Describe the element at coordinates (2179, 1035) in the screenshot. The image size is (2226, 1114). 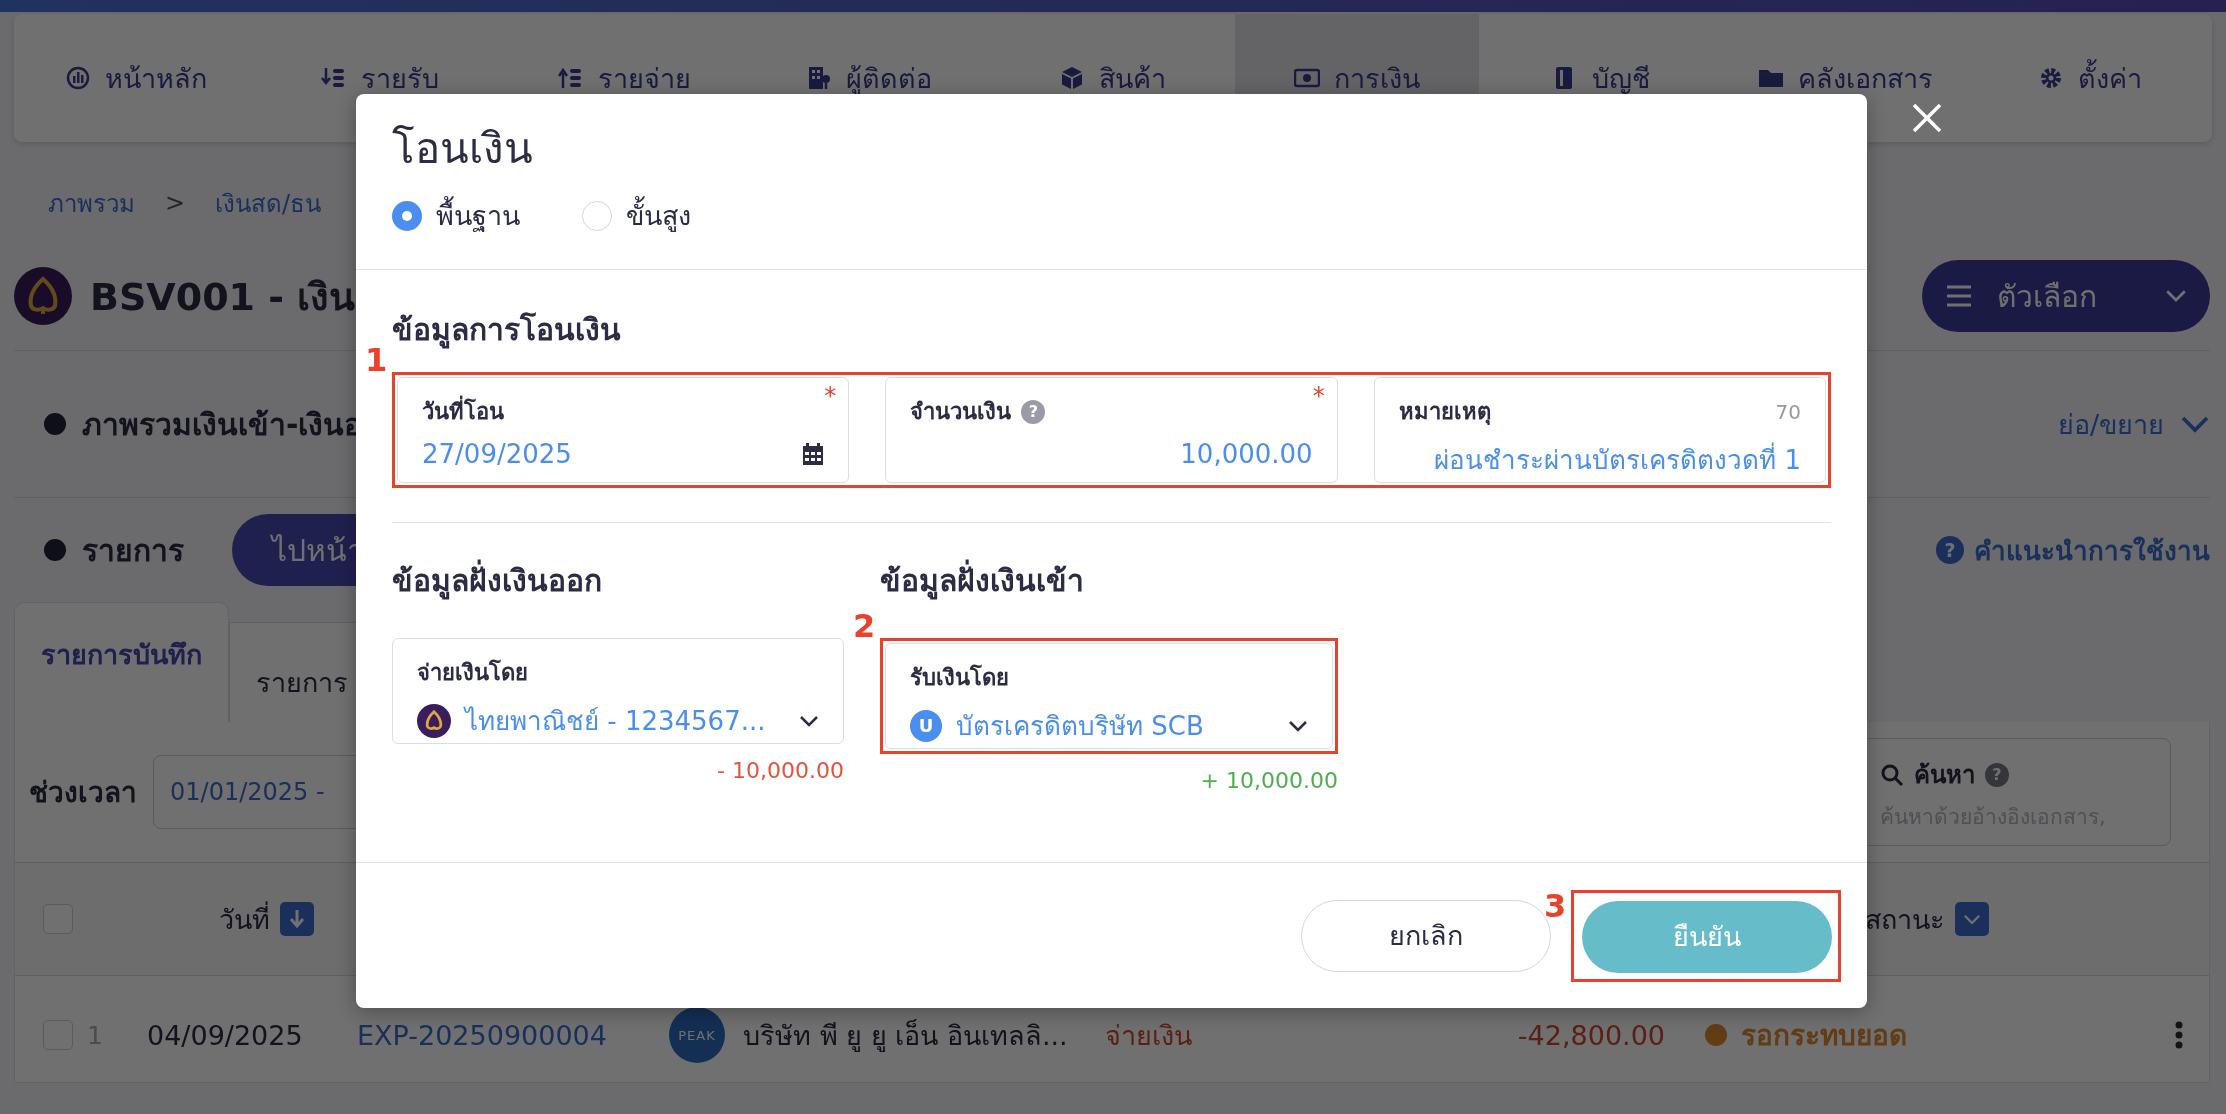
I see `more-options-icon` at that location.